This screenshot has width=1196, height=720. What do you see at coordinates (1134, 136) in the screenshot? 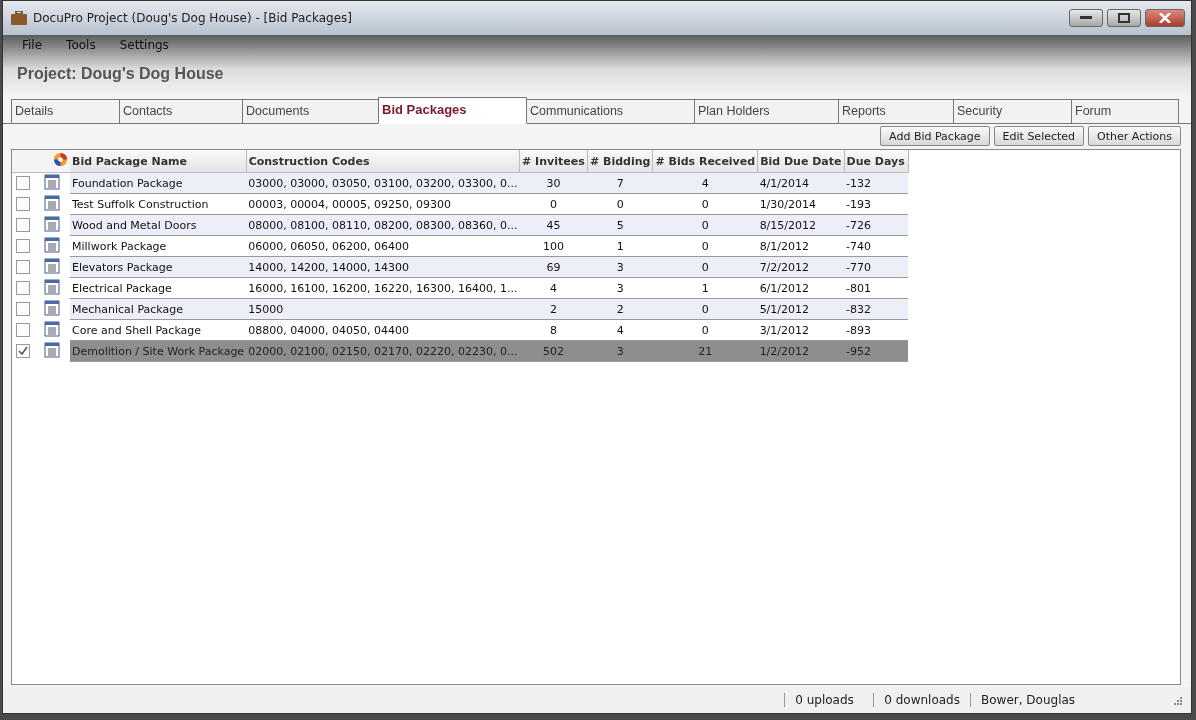
I see `toolbar-button: Other Actions` at bounding box center [1134, 136].